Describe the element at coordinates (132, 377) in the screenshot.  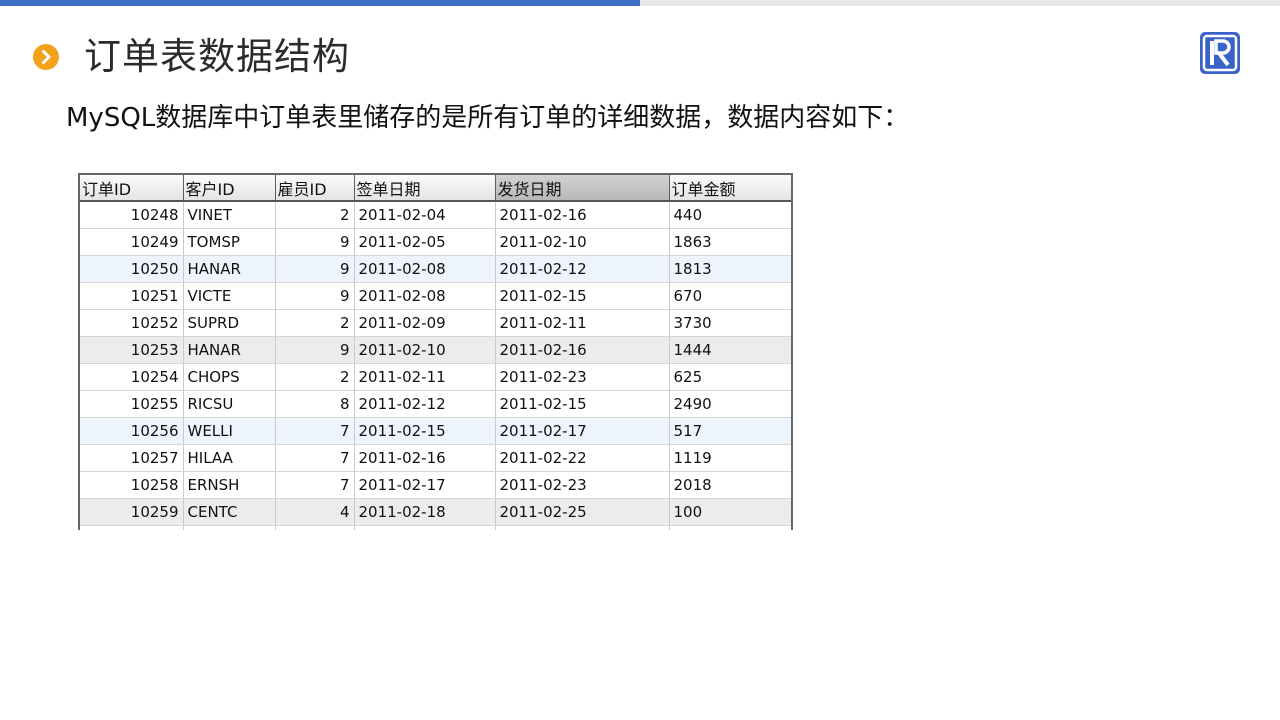
I see `table-cell: 10254` at that location.